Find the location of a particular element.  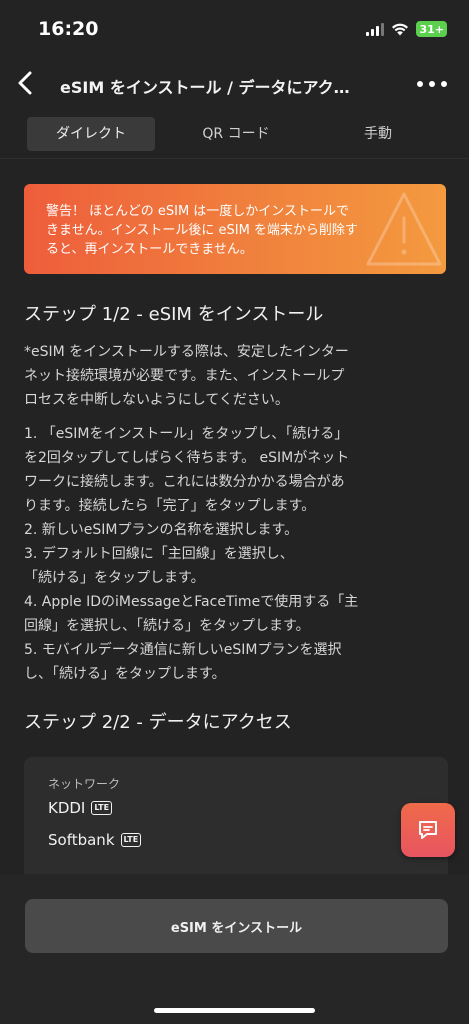

tab-qr-code: QR コード is located at coordinates (236, 134).